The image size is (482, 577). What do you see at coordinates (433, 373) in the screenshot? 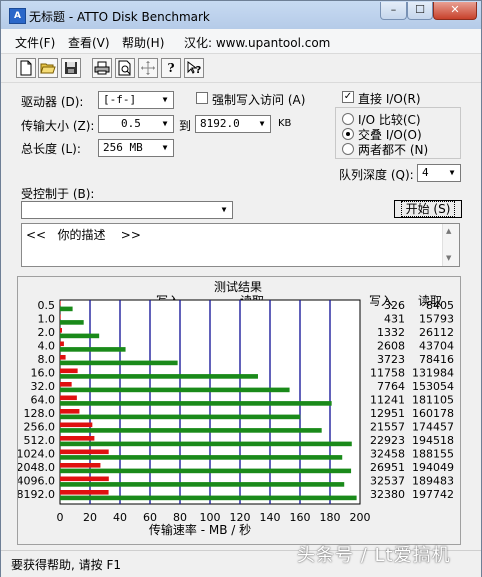
I see `read-value: 131984` at bounding box center [433, 373].